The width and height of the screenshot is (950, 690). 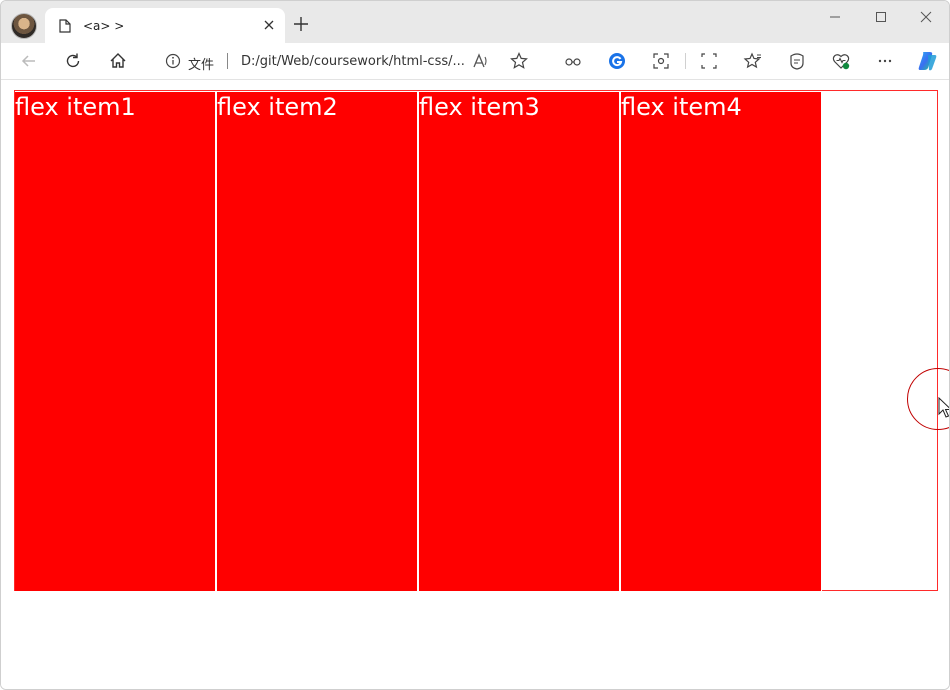 I want to click on copilot-icon, so click(x=927, y=61).